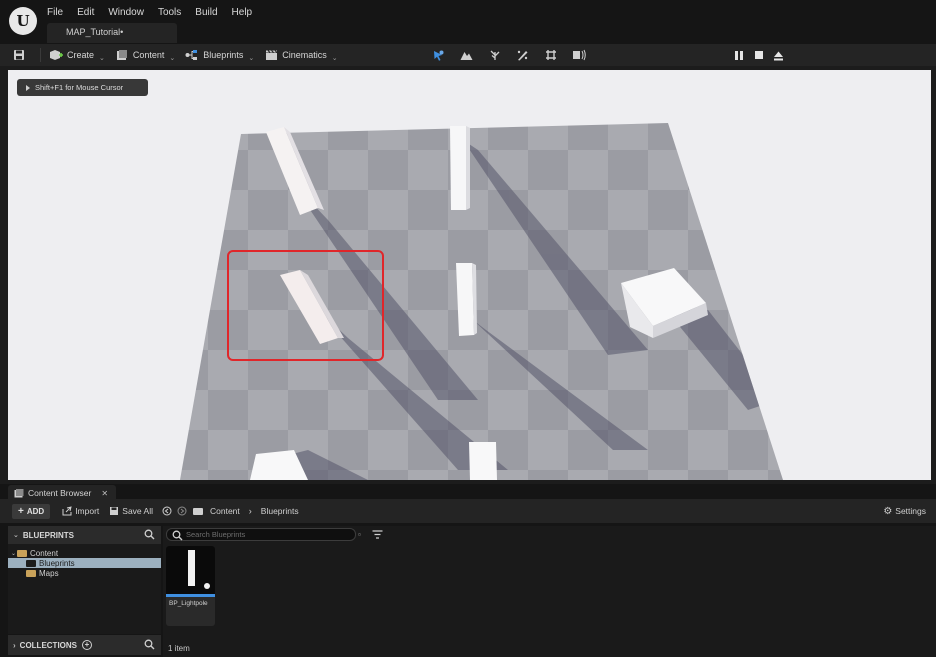 Image resolution: width=936 pixels, height=657 pixels. Describe the element at coordinates (551, 55) in the screenshot. I see `modeling-mode-icon` at that location.